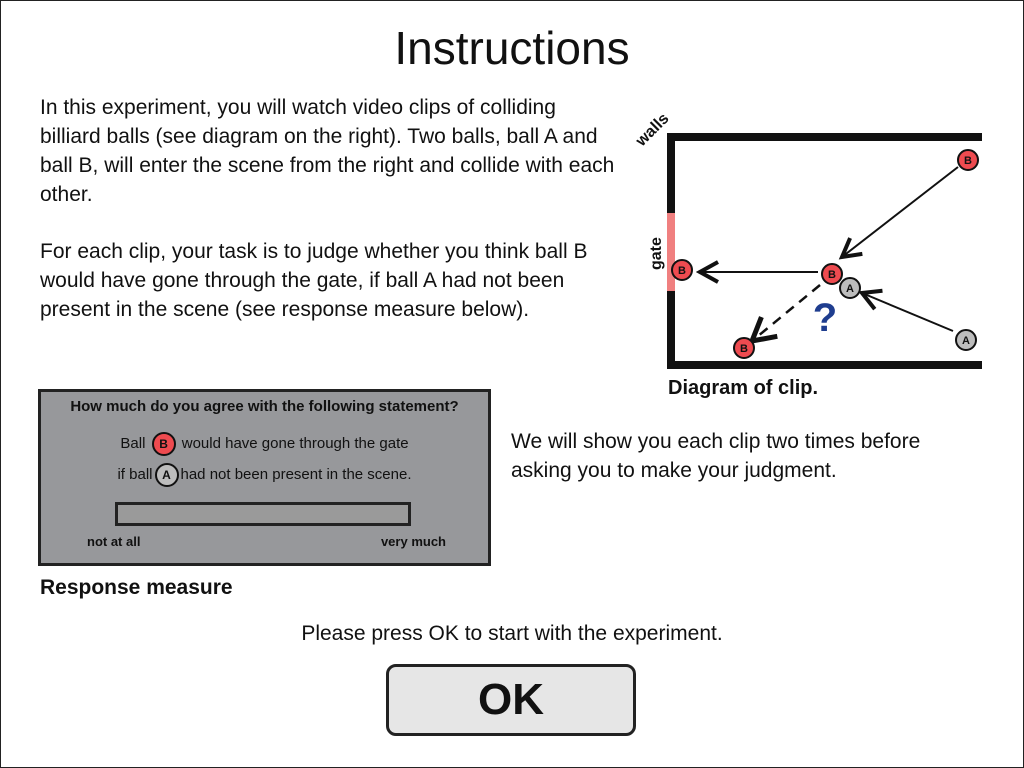 The height and width of the screenshot is (768, 1024). What do you see at coordinates (512, 48) in the screenshot?
I see `page-title: Instructions` at bounding box center [512, 48].